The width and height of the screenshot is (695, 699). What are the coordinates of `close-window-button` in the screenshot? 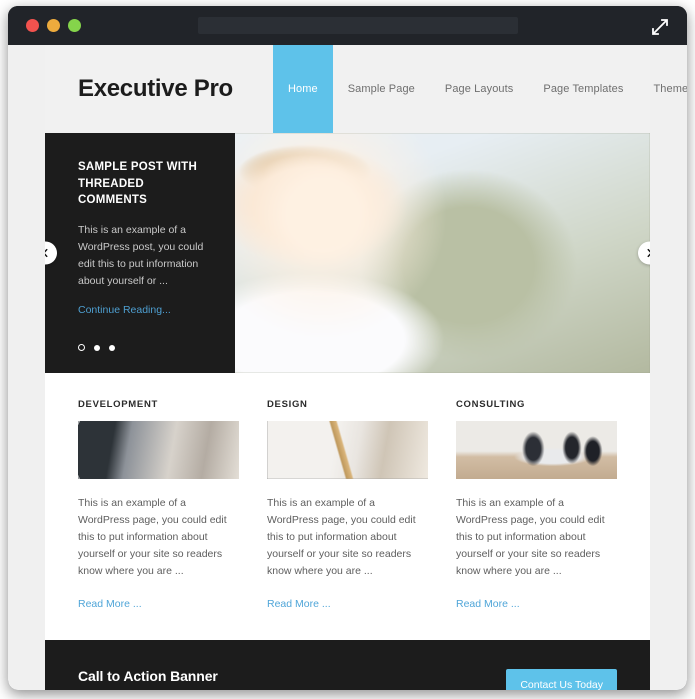 It's located at (32, 25).